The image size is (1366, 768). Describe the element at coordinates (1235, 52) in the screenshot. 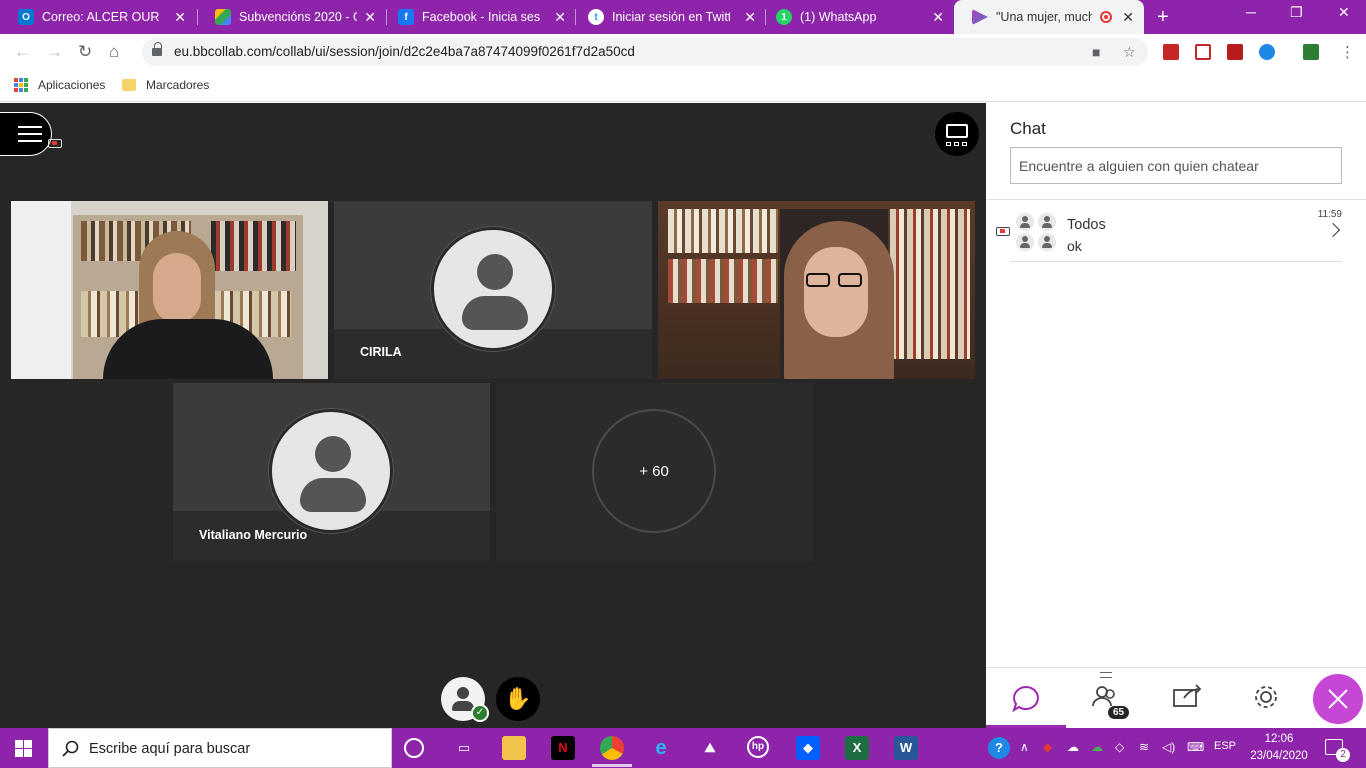

I see `pdf-icon` at that location.